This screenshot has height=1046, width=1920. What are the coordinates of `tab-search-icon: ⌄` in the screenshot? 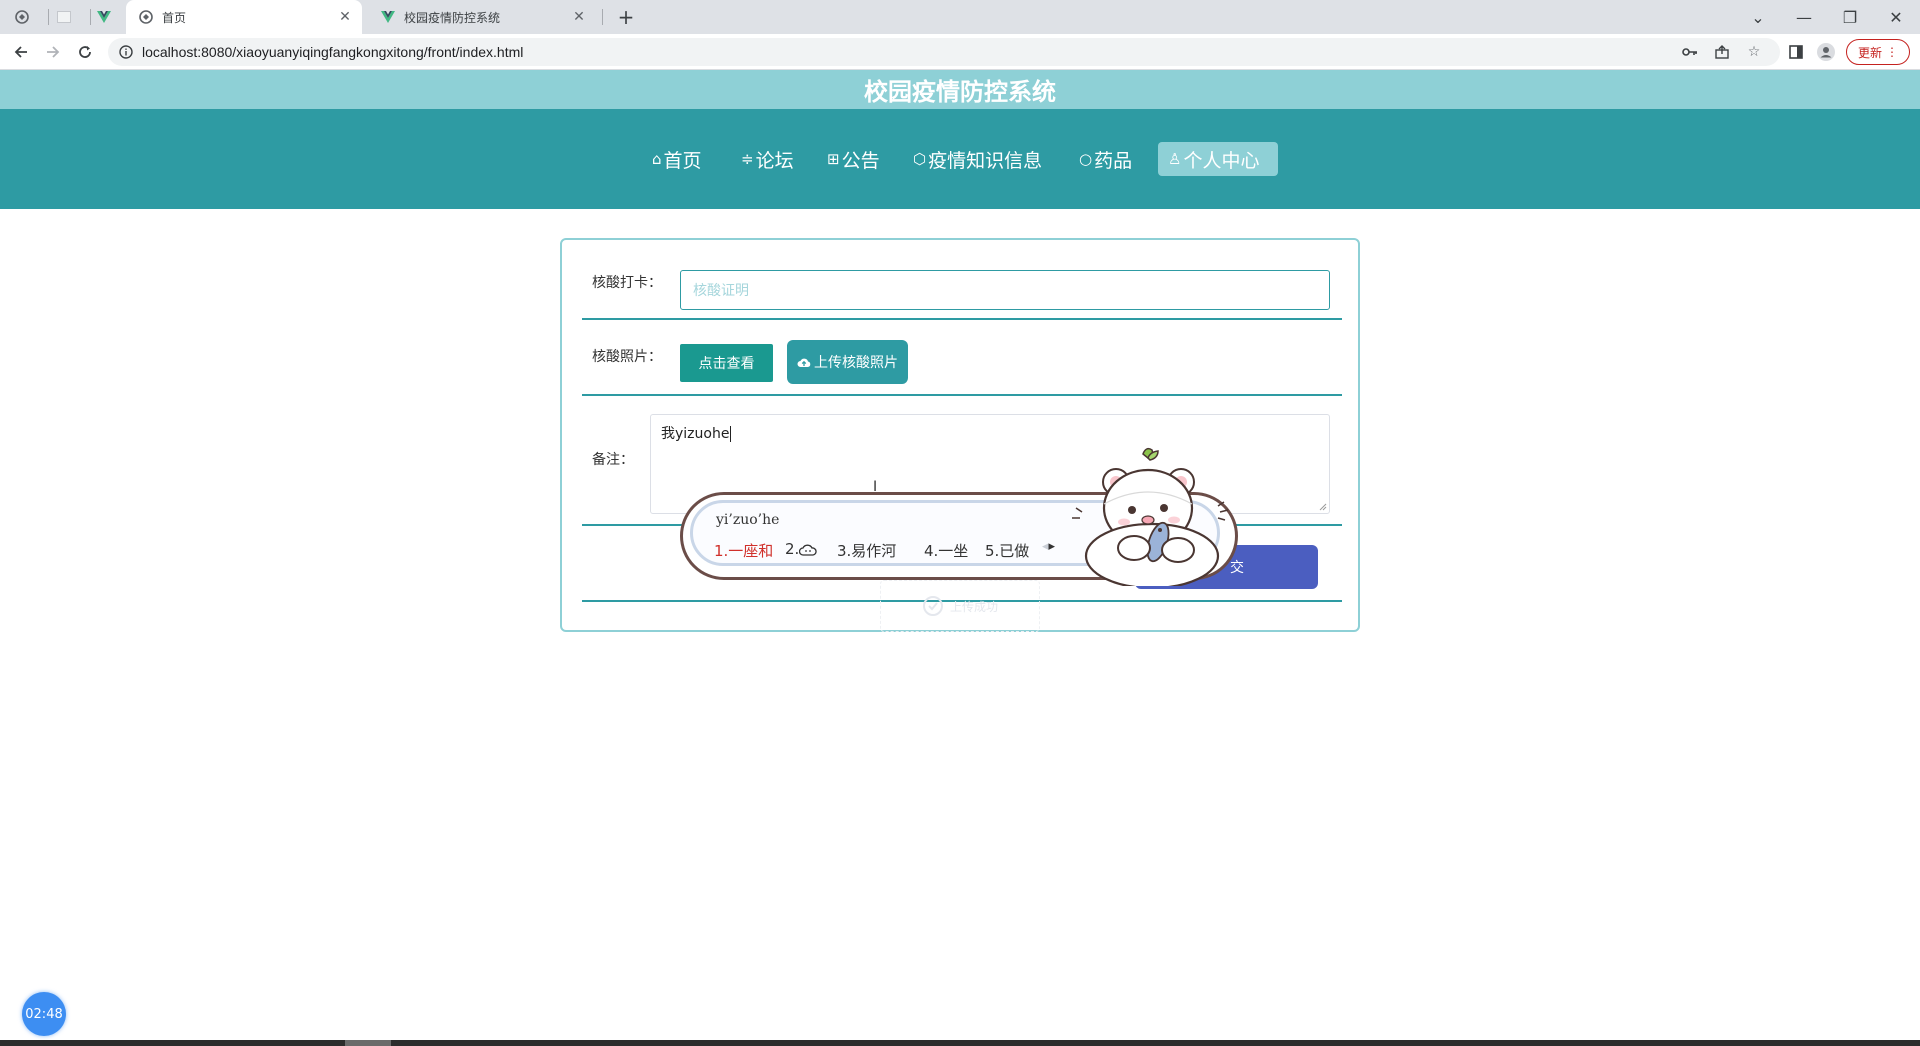 It's located at (1758, 17).